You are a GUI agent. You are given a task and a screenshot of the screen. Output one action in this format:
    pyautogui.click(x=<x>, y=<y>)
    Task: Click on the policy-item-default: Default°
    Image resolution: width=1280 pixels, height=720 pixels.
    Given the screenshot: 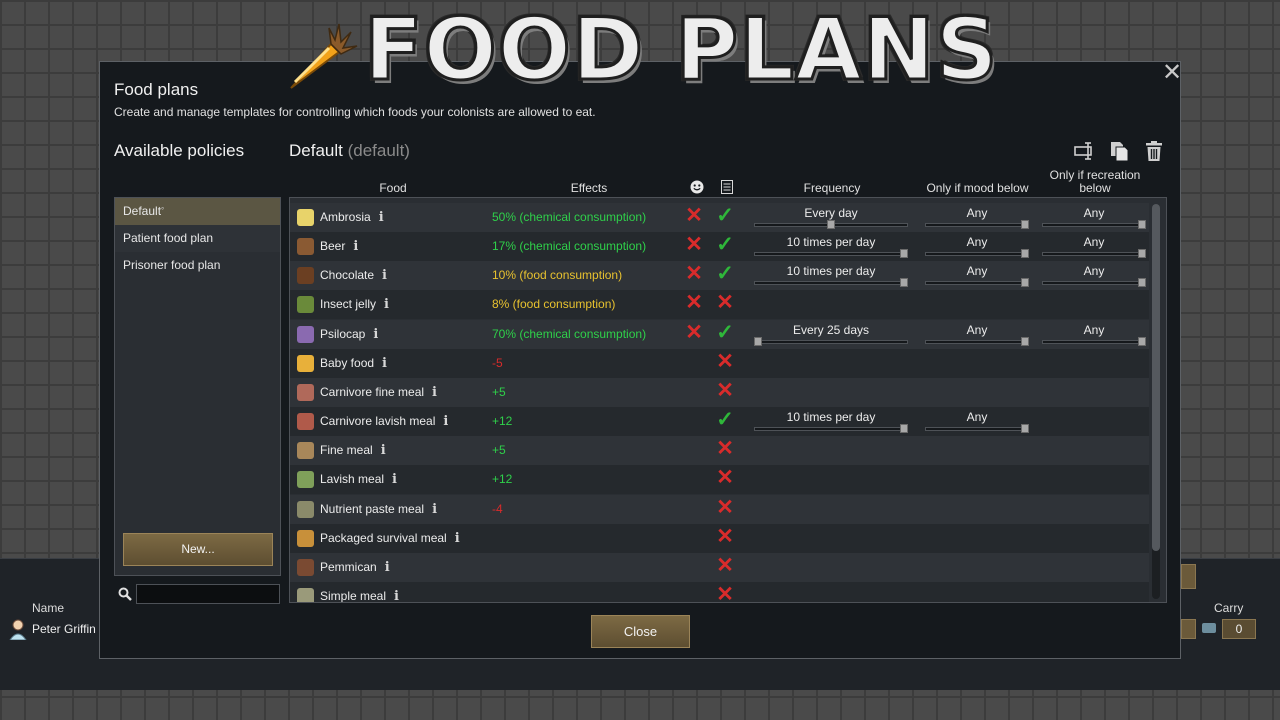 What is the action you would take?
    pyautogui.click(x=197, y=211)
    